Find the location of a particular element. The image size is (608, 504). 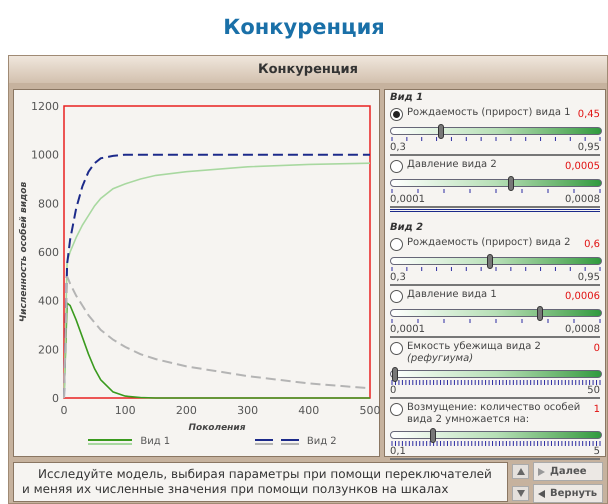

panel-title: Конкуренция is located at coordinates (308, 69).